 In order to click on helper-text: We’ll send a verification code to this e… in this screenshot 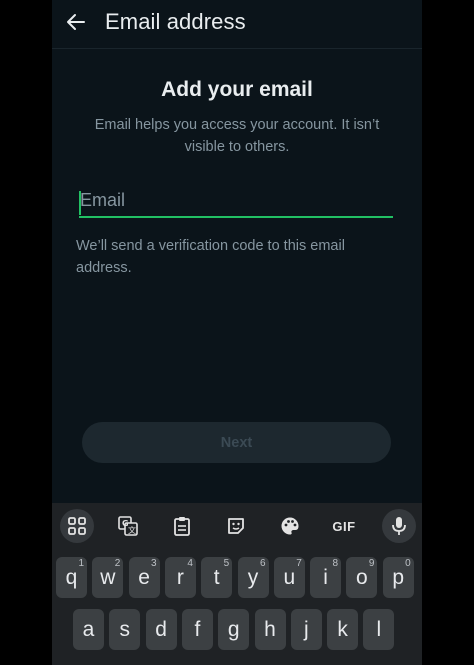, I will do `click(210, 257)`.